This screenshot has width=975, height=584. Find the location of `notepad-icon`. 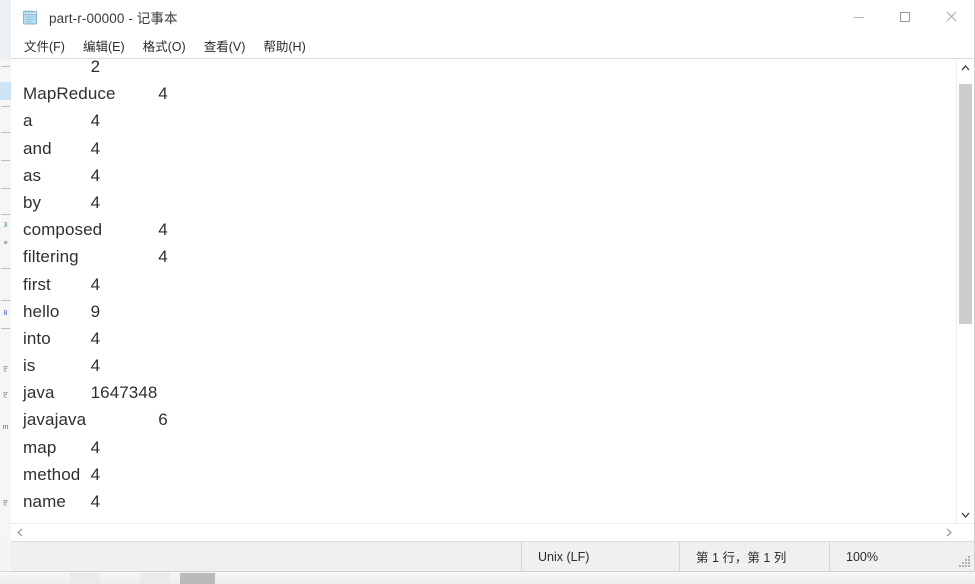

notepad-icon is located at coordinates (30, 17).